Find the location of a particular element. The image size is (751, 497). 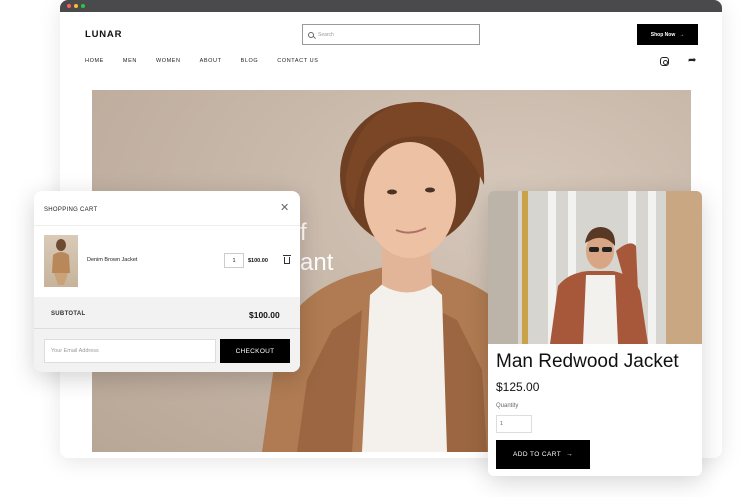

shop-now-label: Shop Now is located at coordinates (663, 34).